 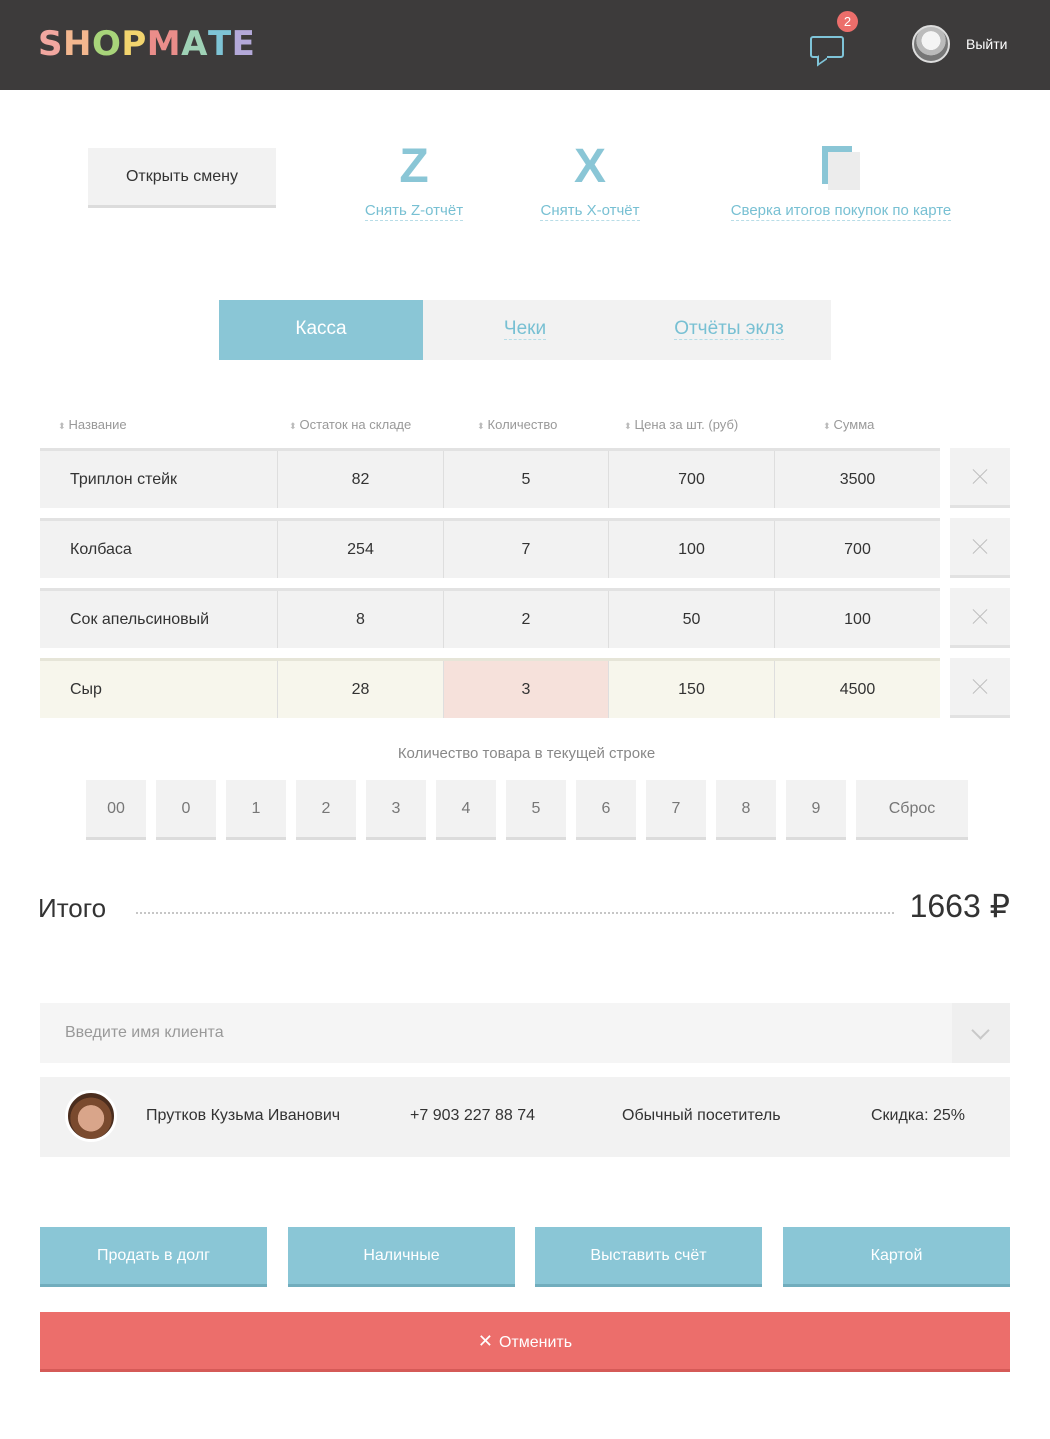 What do you see at coordinates (857, 479) in the screenshot?
I see `cell-sum: 3500` at bounding box center [857, 479].